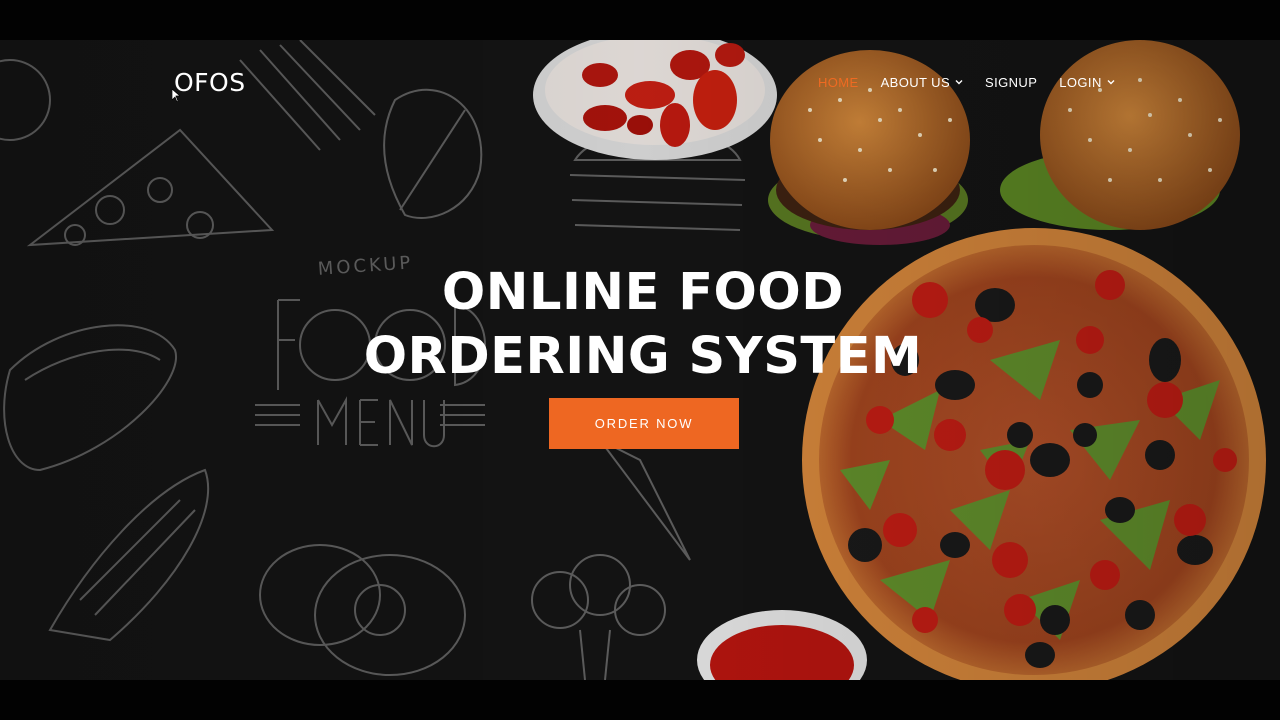 This screenshot has width=1280, height=720. Describe the element at coordinates (644, 423) in the screenshot. I see `order-now-button: ORDER NOW` at that location.